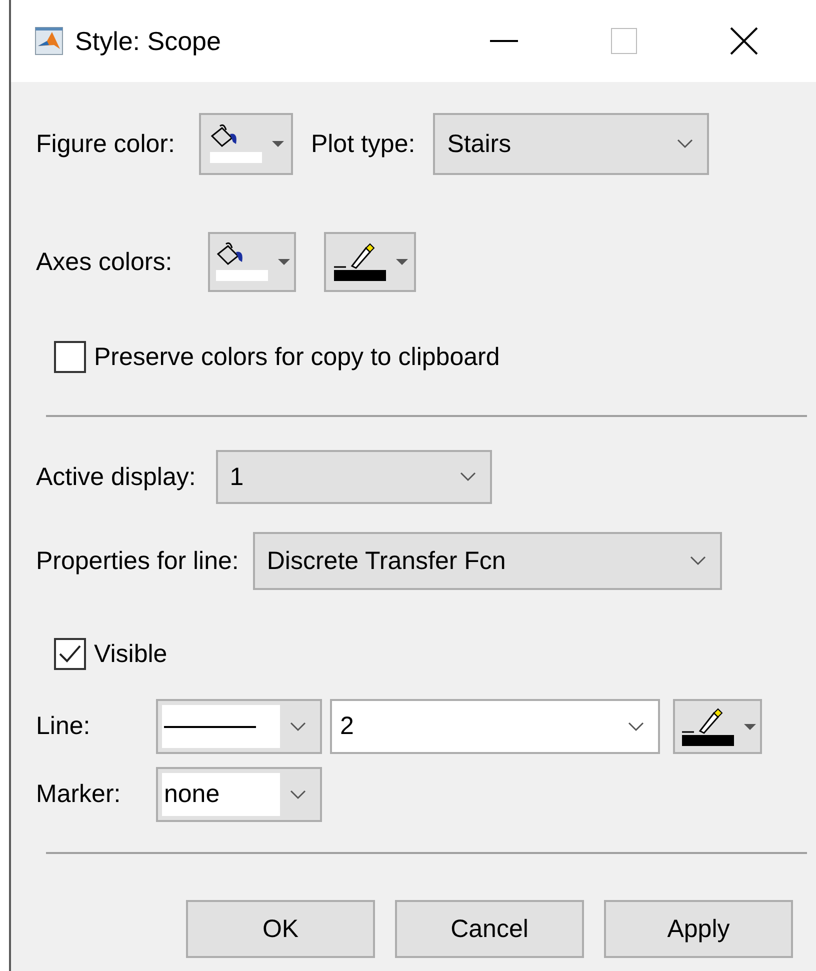  Describe the element at coordinates (148, 41) in the screenshot. I see `window-title: Style: Scope` at that location.